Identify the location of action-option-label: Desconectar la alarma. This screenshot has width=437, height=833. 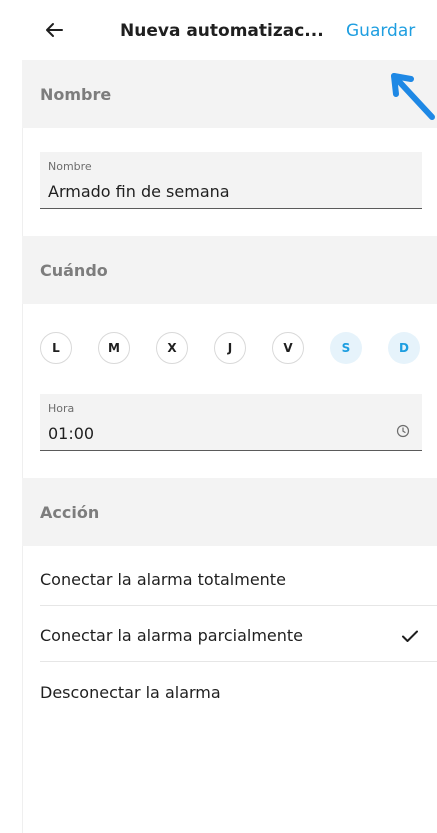
(130, 692).